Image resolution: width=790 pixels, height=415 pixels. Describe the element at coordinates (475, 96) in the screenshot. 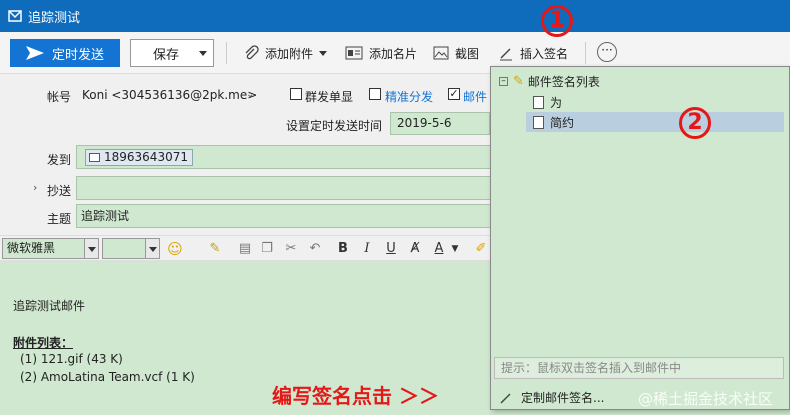

I see `mail-track-link: 邮件` at that location.